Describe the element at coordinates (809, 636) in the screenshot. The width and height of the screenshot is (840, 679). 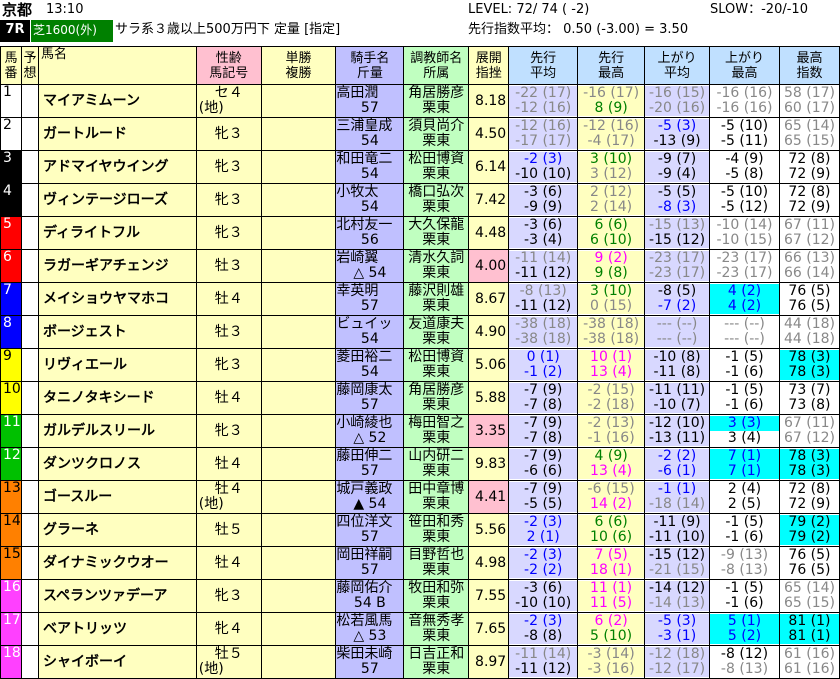
I see `max-index-line: 81 (1)` at that location.